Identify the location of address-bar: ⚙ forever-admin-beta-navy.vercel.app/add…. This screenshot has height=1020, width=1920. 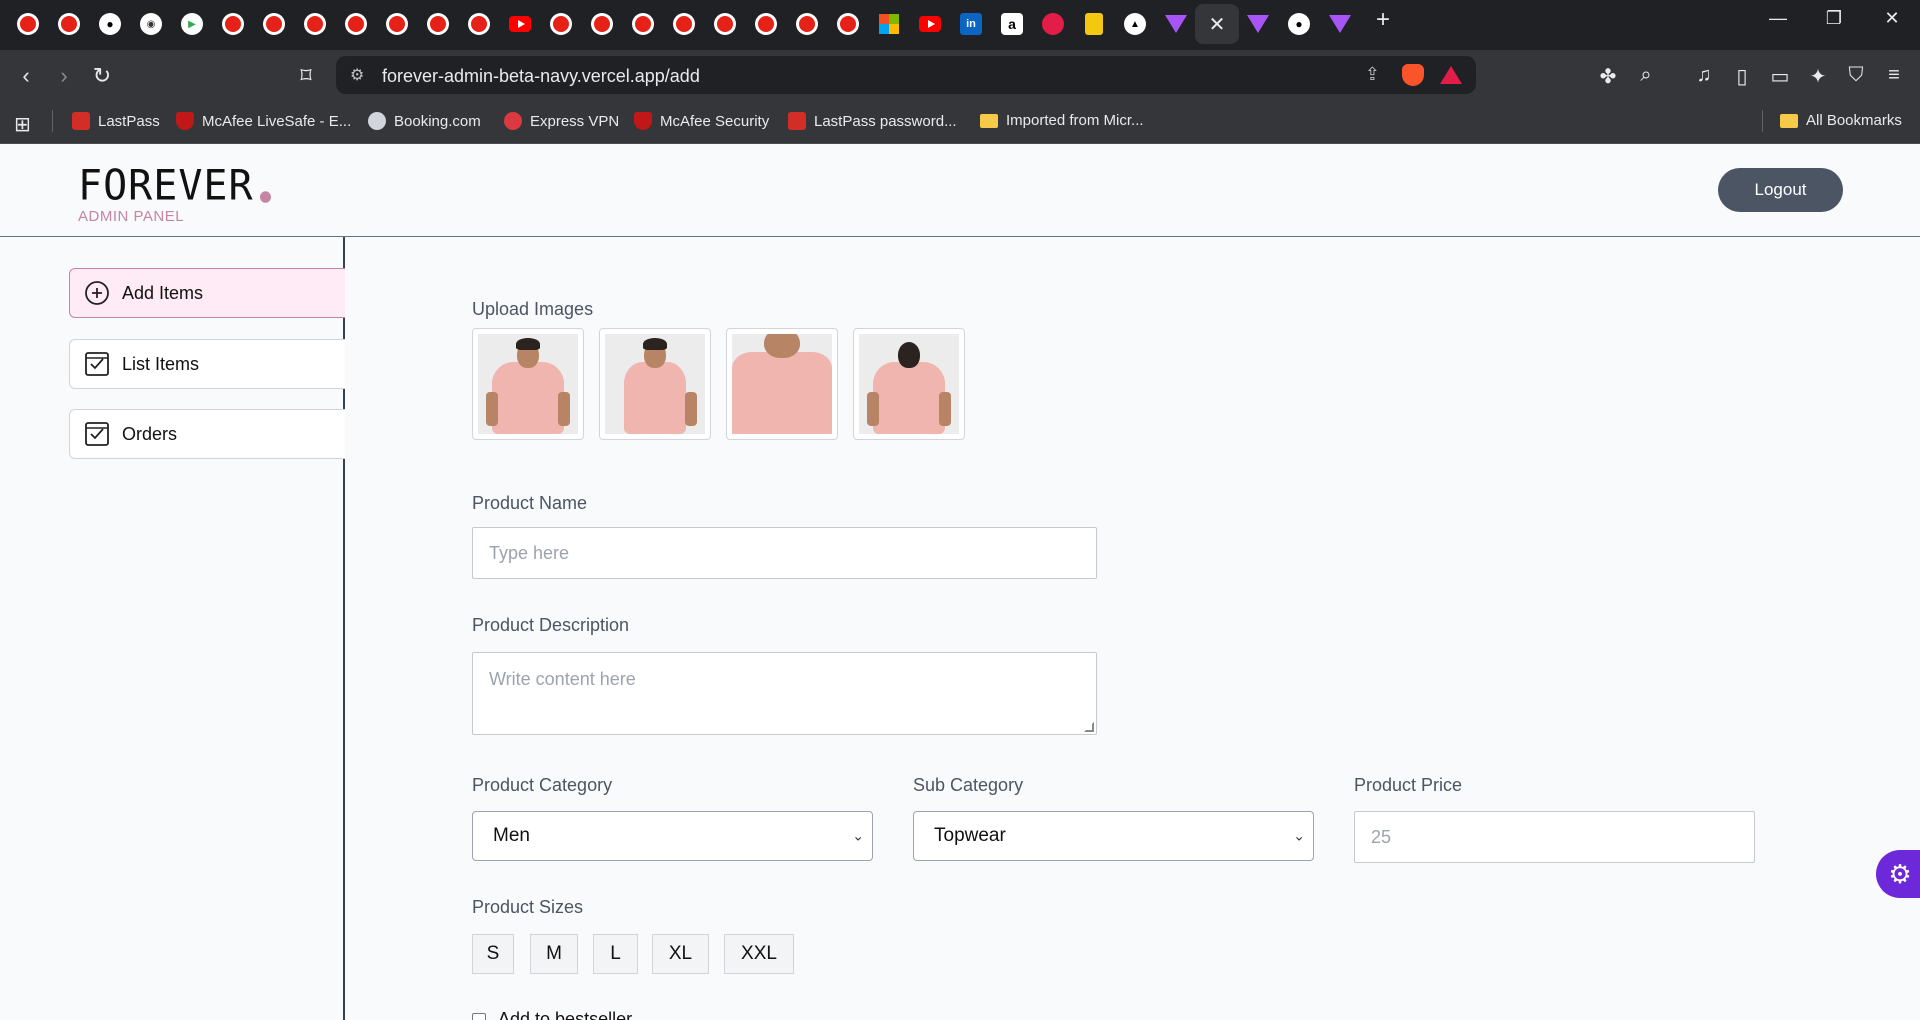
(906, 75).